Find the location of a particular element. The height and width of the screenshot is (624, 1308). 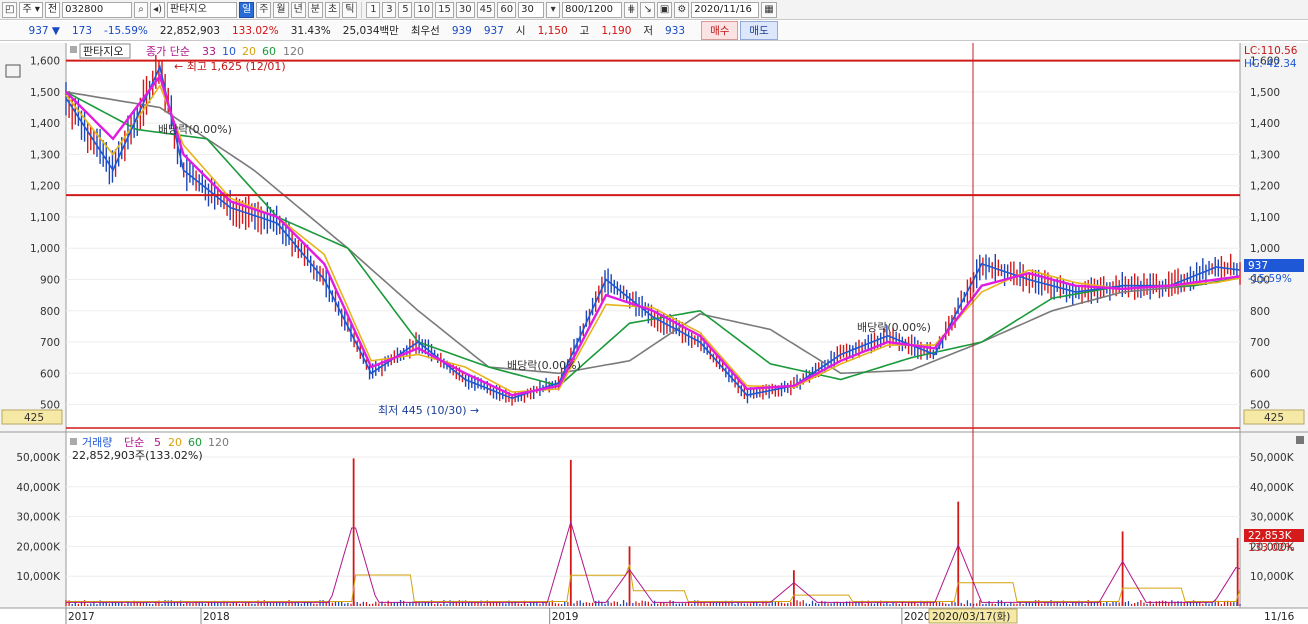

interval-count-input: 30 is located at coordinates (531, 9).